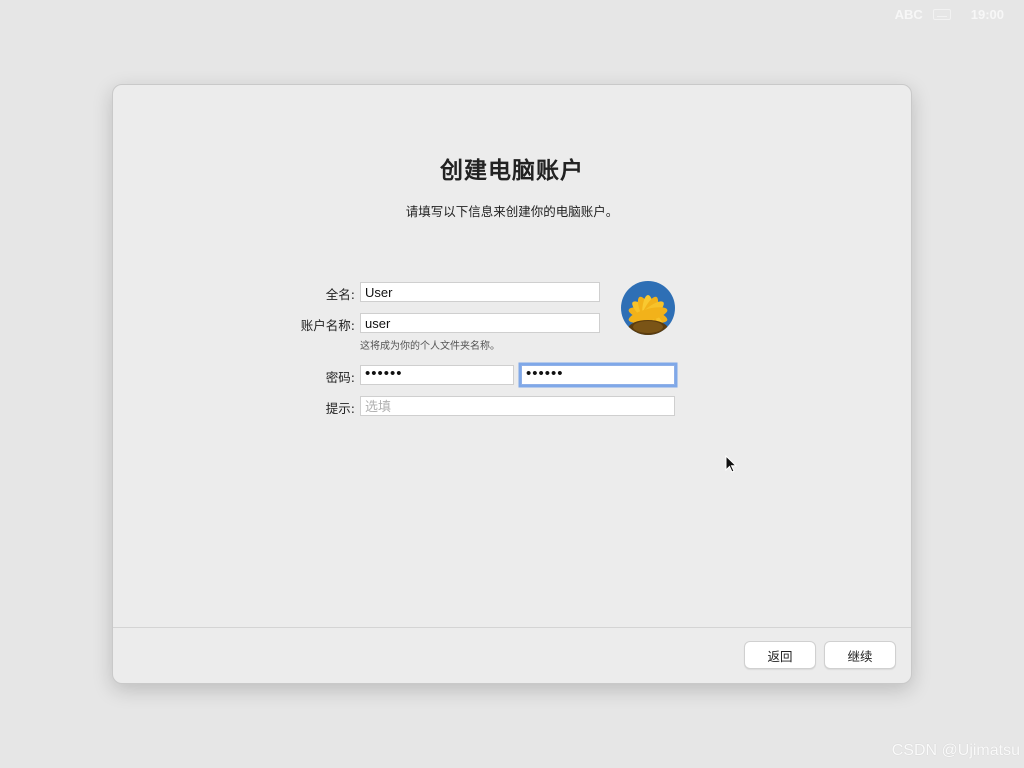 The height and width of the screenshot is (768, 1024). Describe the element at coordinates (430, 346) in the screenshot. I see `account-name-help: 这将成为你的个人文件夹名称。` at that location.